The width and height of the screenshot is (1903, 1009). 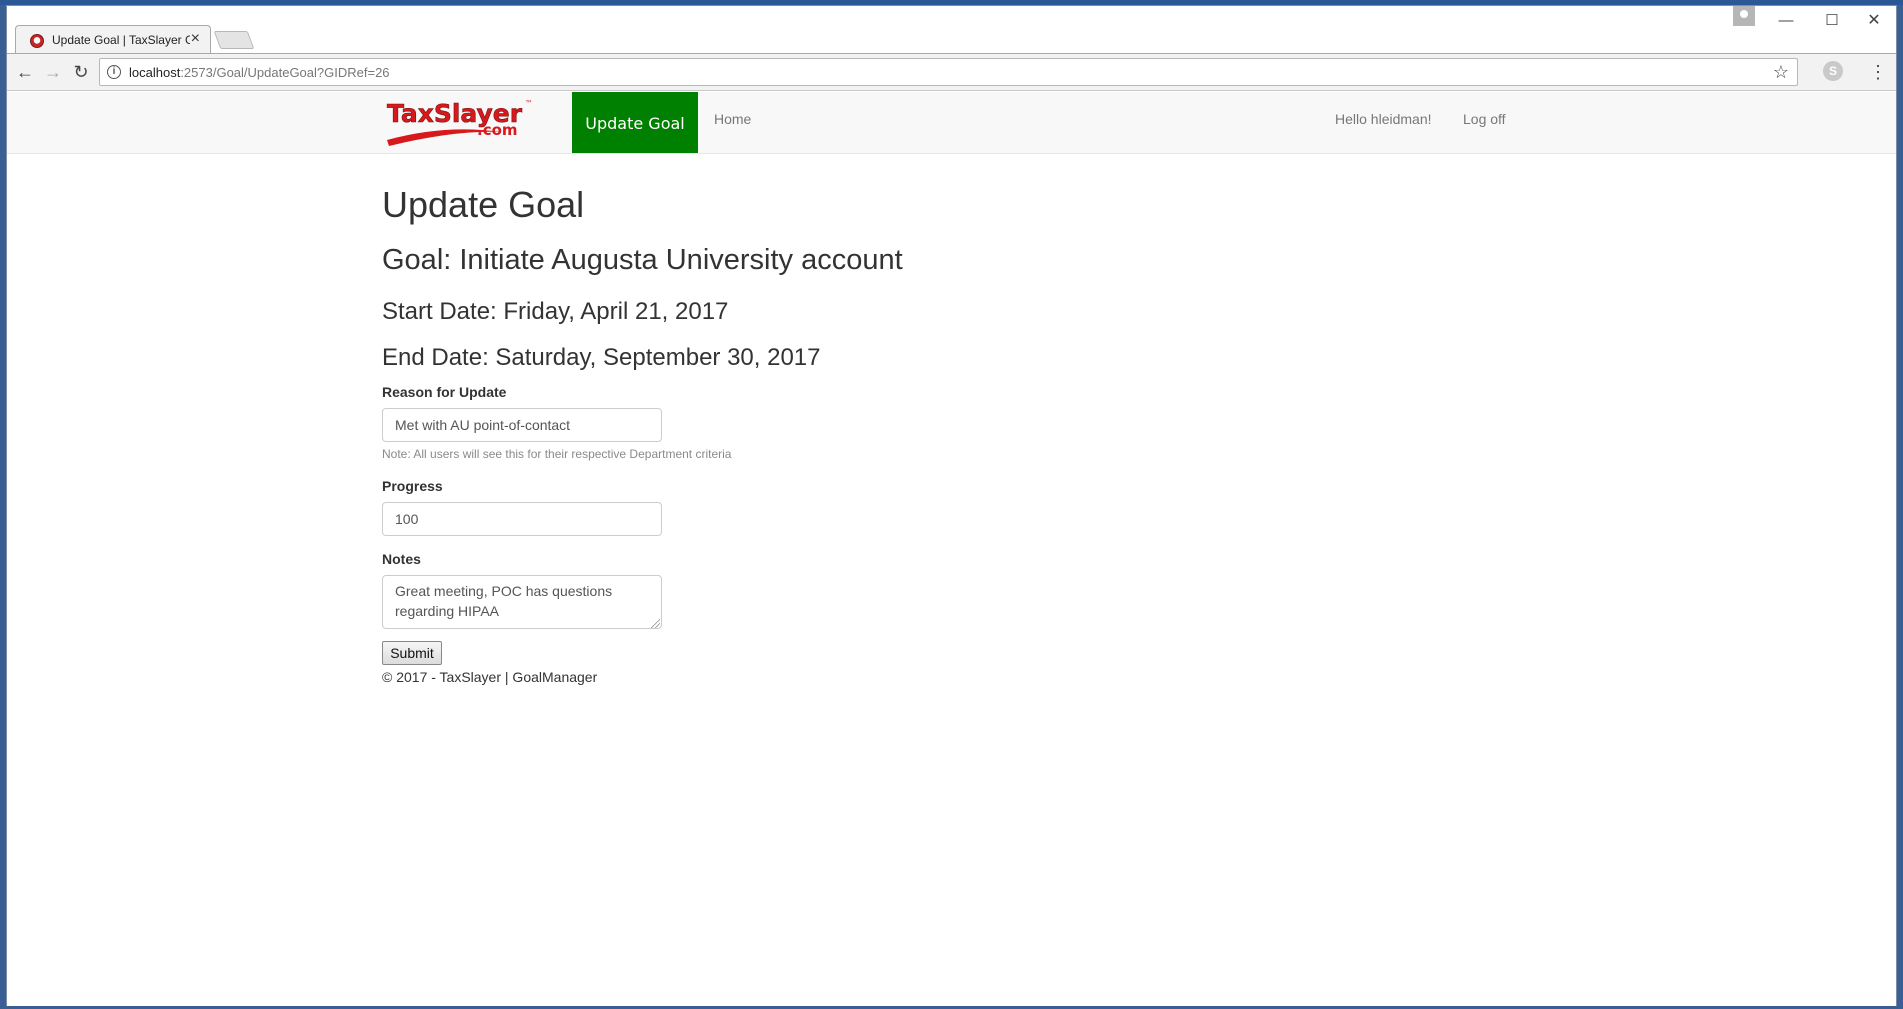 What do you see at coordinates (1786, 22) in the screenshot?
I see `minimize-icon: —` at bounding box center [1786, 22].